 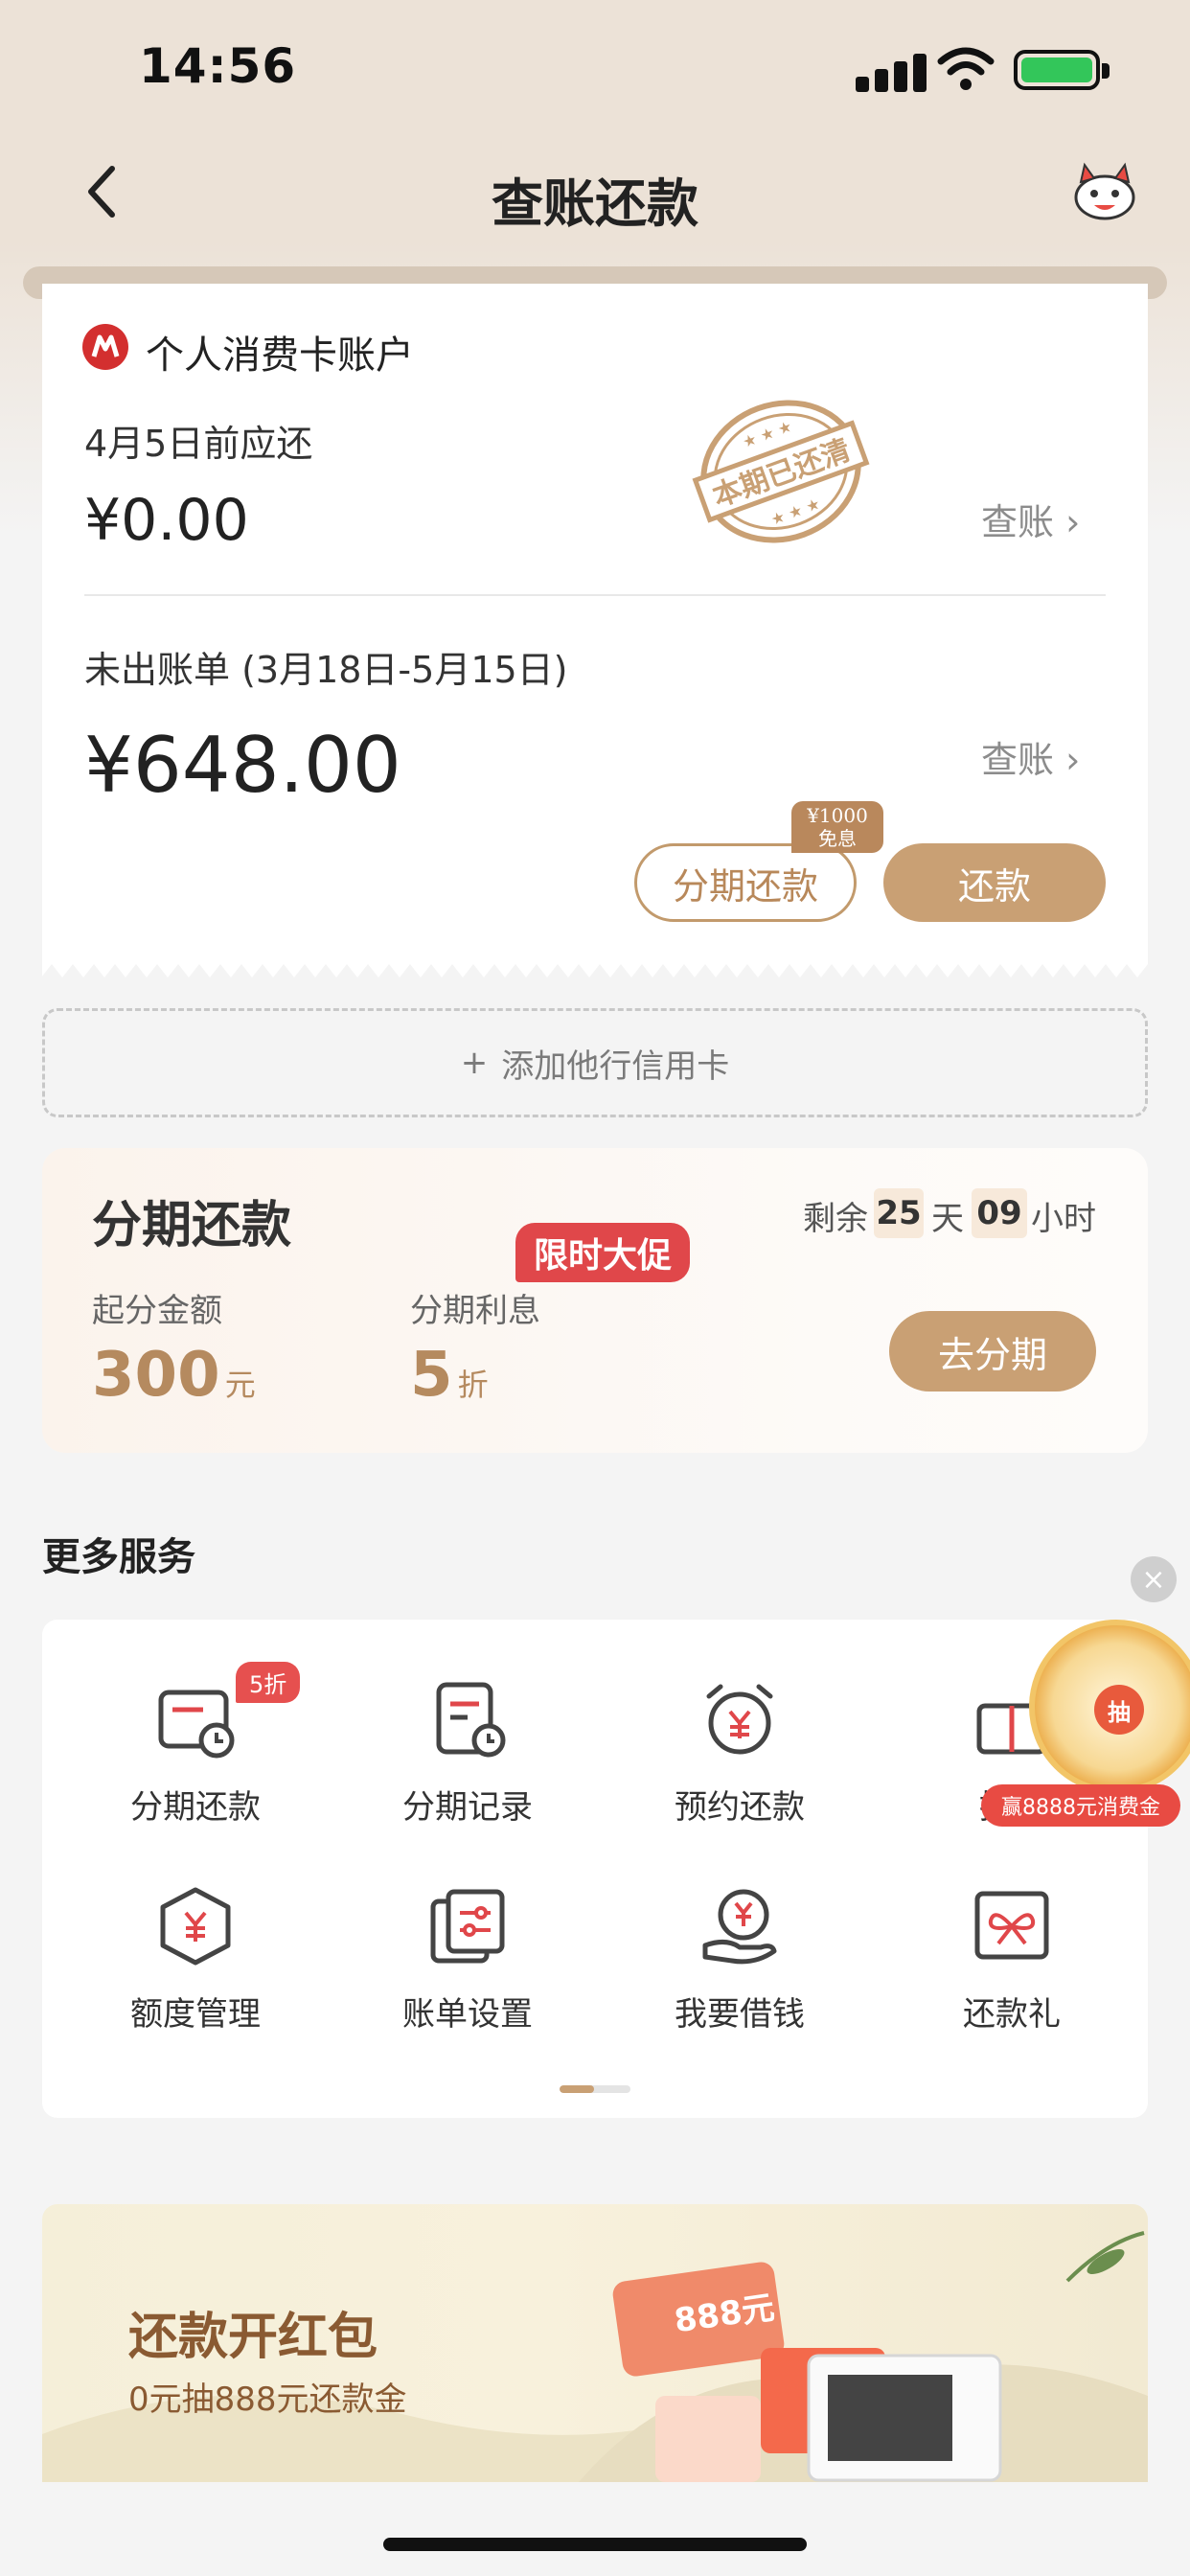 I want to click on more-services-title: 更多服务, so click(x=119, y=1557).